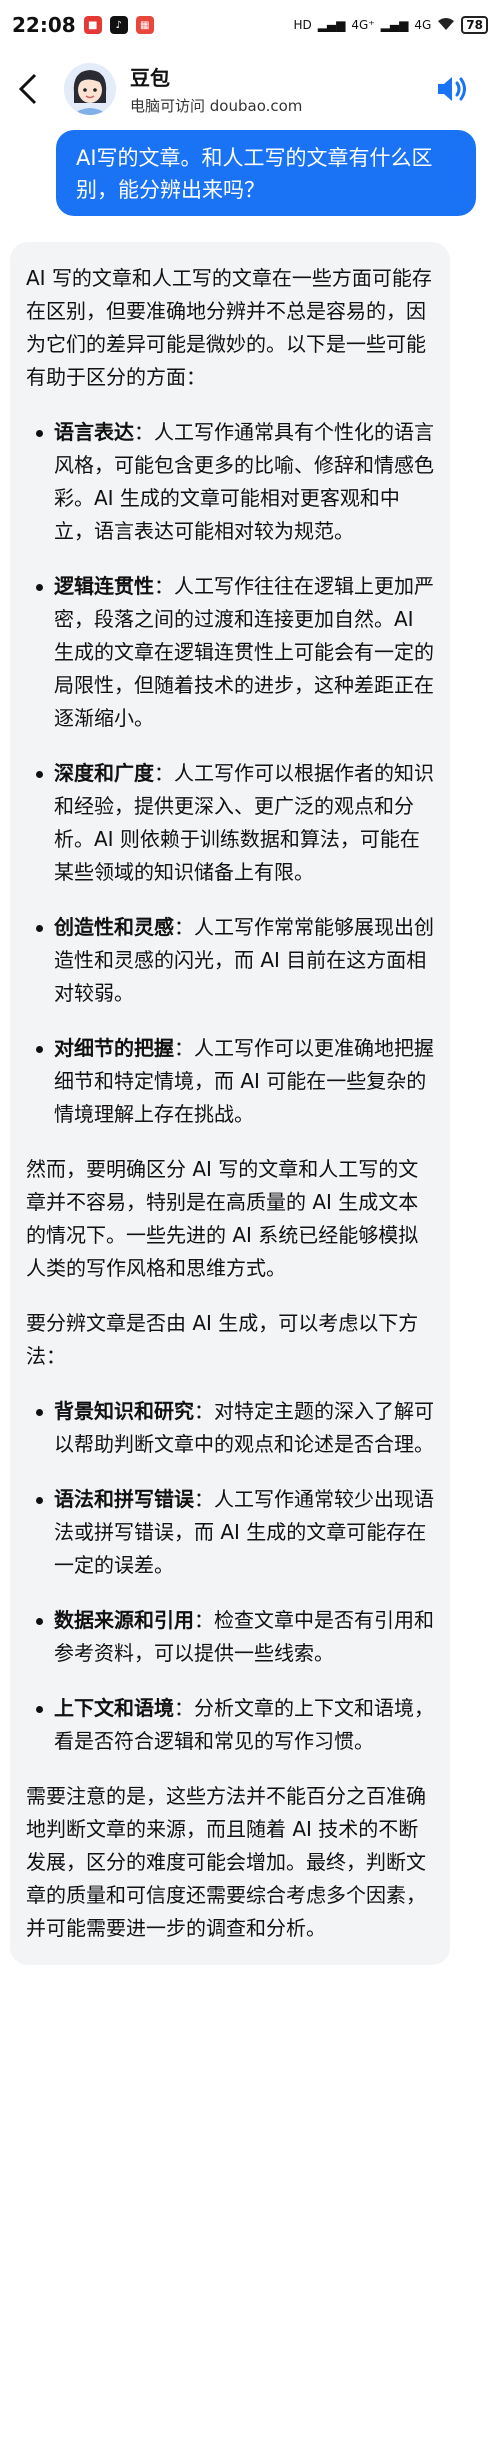  I want to click on list-item-title: 数据来源和引用, so click(124, 1620).